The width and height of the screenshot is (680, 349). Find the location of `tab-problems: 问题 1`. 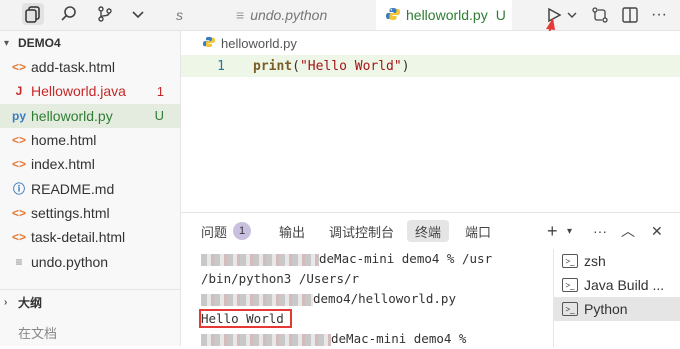

tab-problems: 问题 1 is located at coordinates (226, 231).